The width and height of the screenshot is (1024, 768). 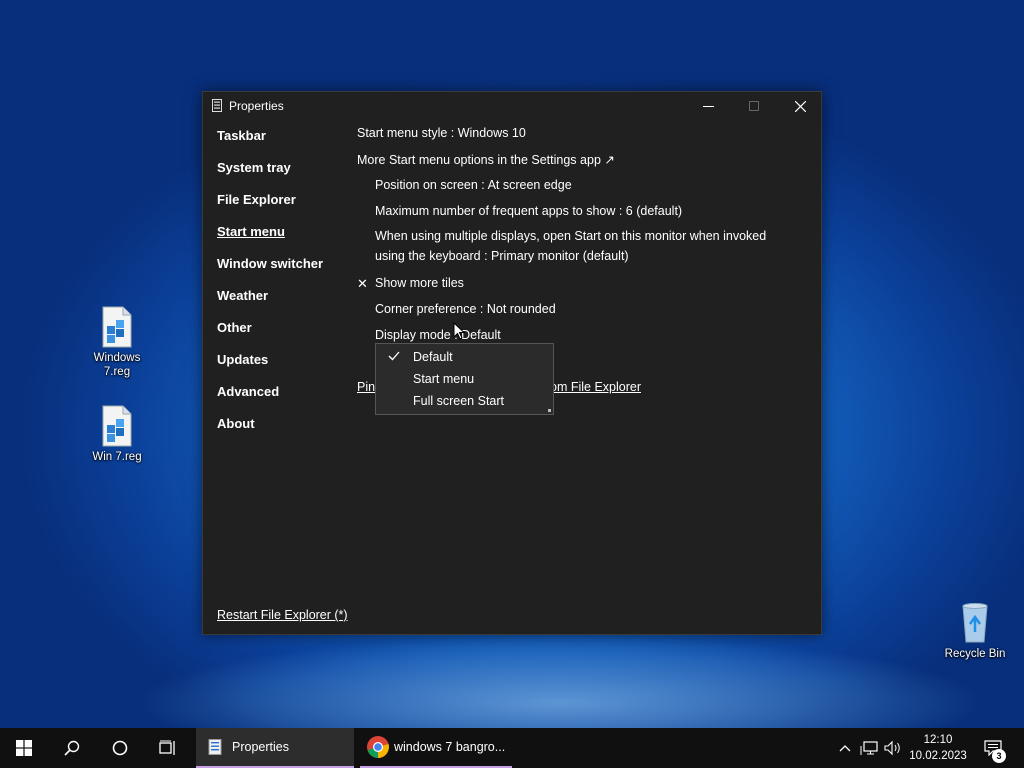 What do you see at coordinates (362, 283) in the screenshot?
I see `checked-x-icon: ✕` at bounding box center [362, 283].